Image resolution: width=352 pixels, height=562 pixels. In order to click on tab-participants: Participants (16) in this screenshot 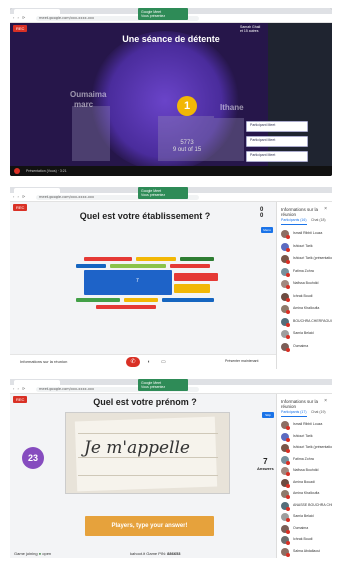, I will do `click(293, 220)`.